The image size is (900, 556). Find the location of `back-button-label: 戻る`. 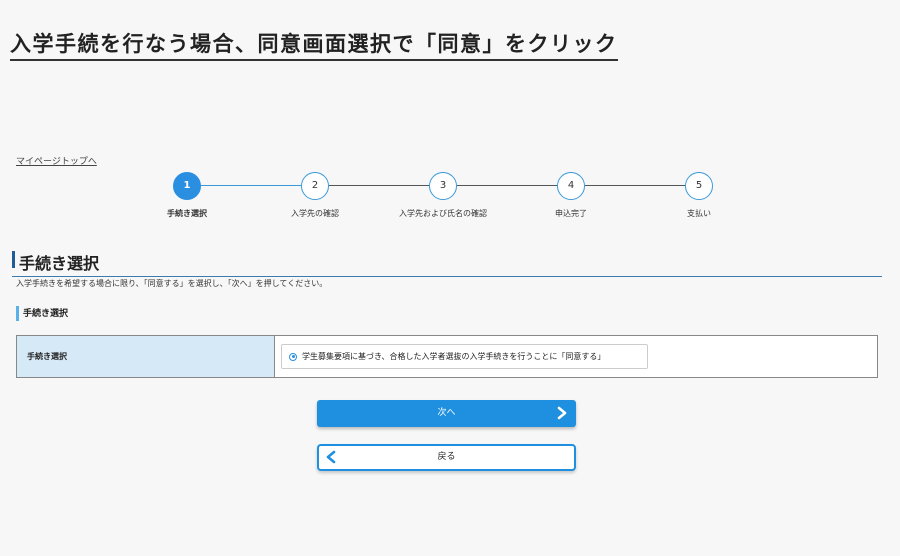

back-button-label: 戻る is located at coordinates (446, 457).